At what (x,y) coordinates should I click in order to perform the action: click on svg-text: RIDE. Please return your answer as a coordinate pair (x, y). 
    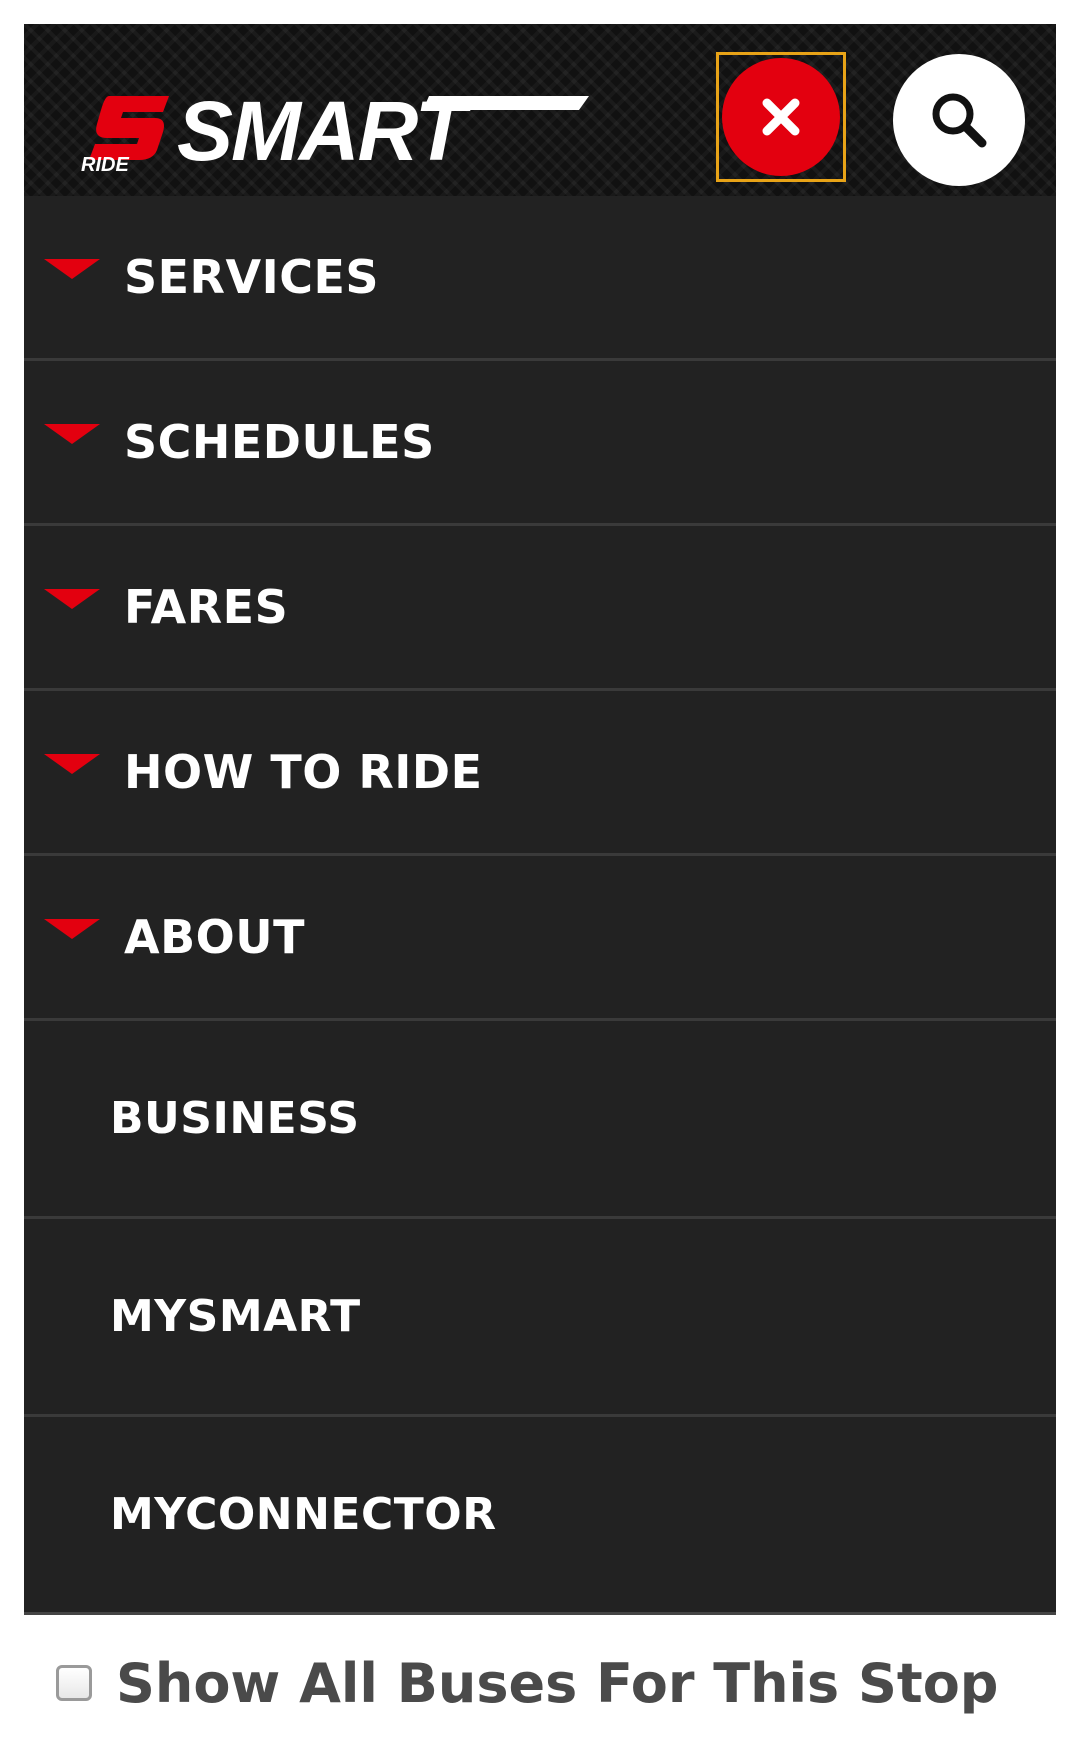
    Looking at the image, I should click on (105, 165).